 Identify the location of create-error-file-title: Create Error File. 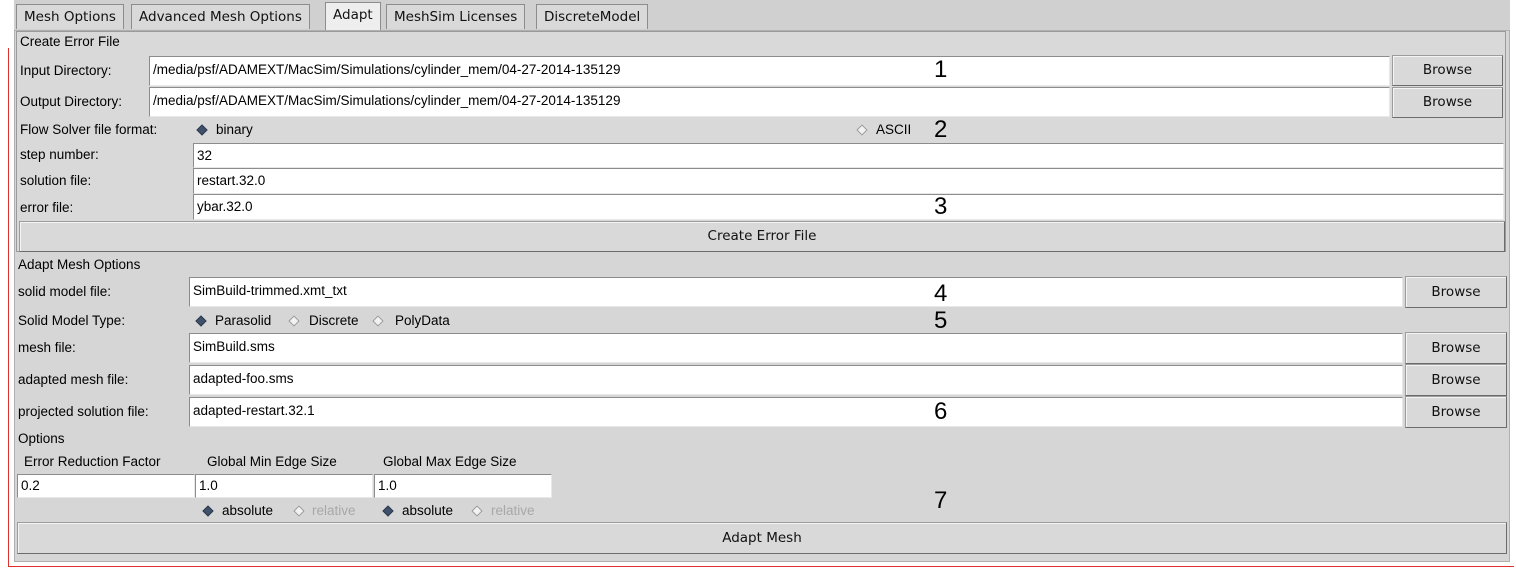
(70, 41).